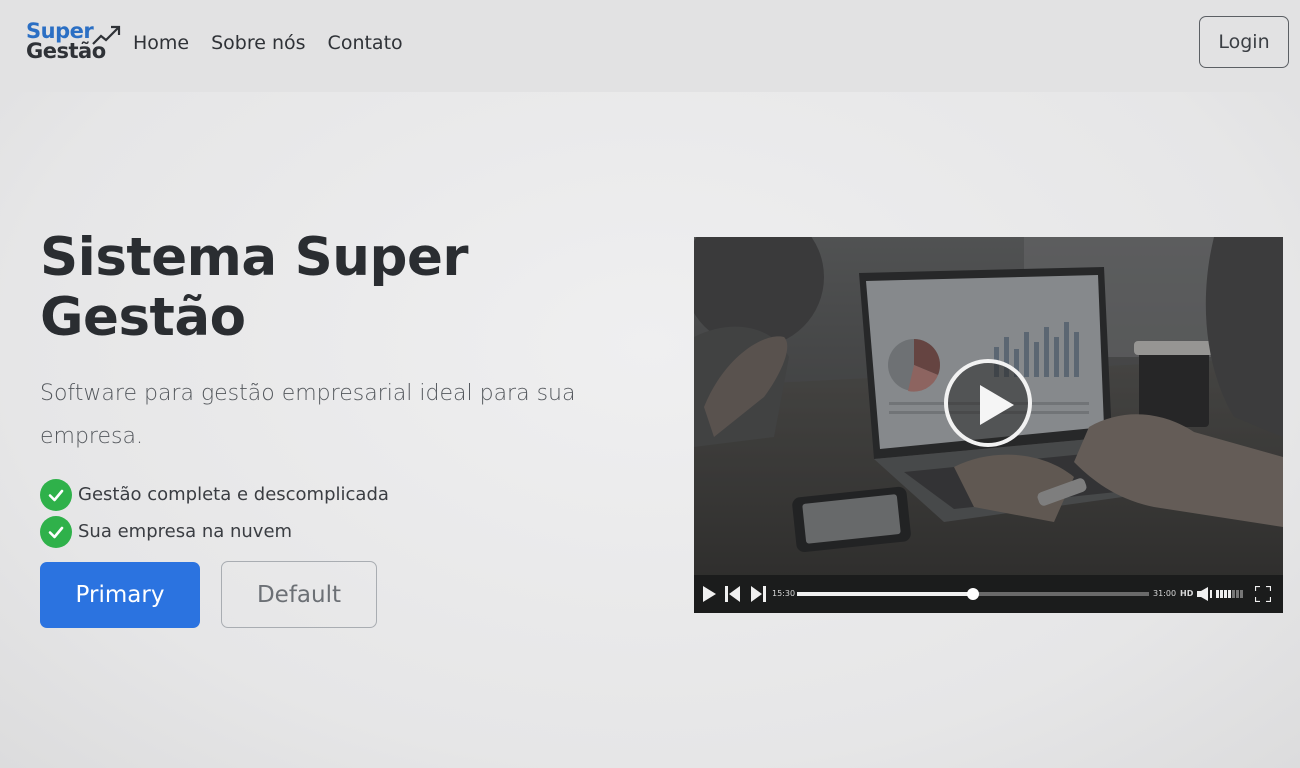 The height and width of the screenshot is (768, 1300). Describe the element at coordinates (1205, 594) in the screenshot. I see `volume-icon` at that location.